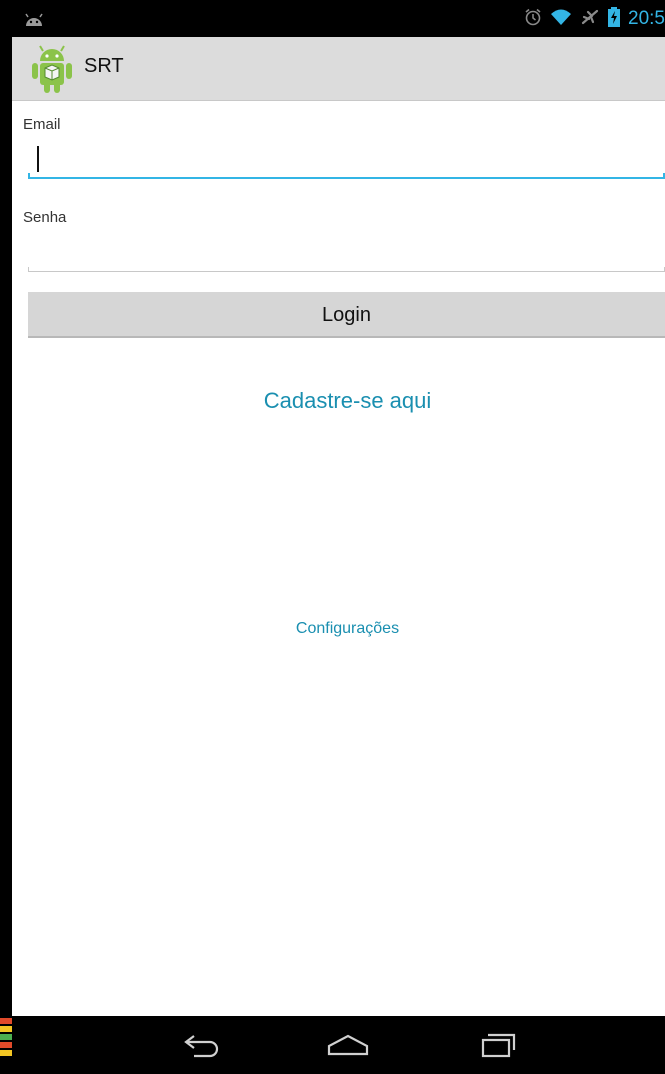 The image size is (665, 1074). I want to click on status-icons: 20:5, so click(594, 19).